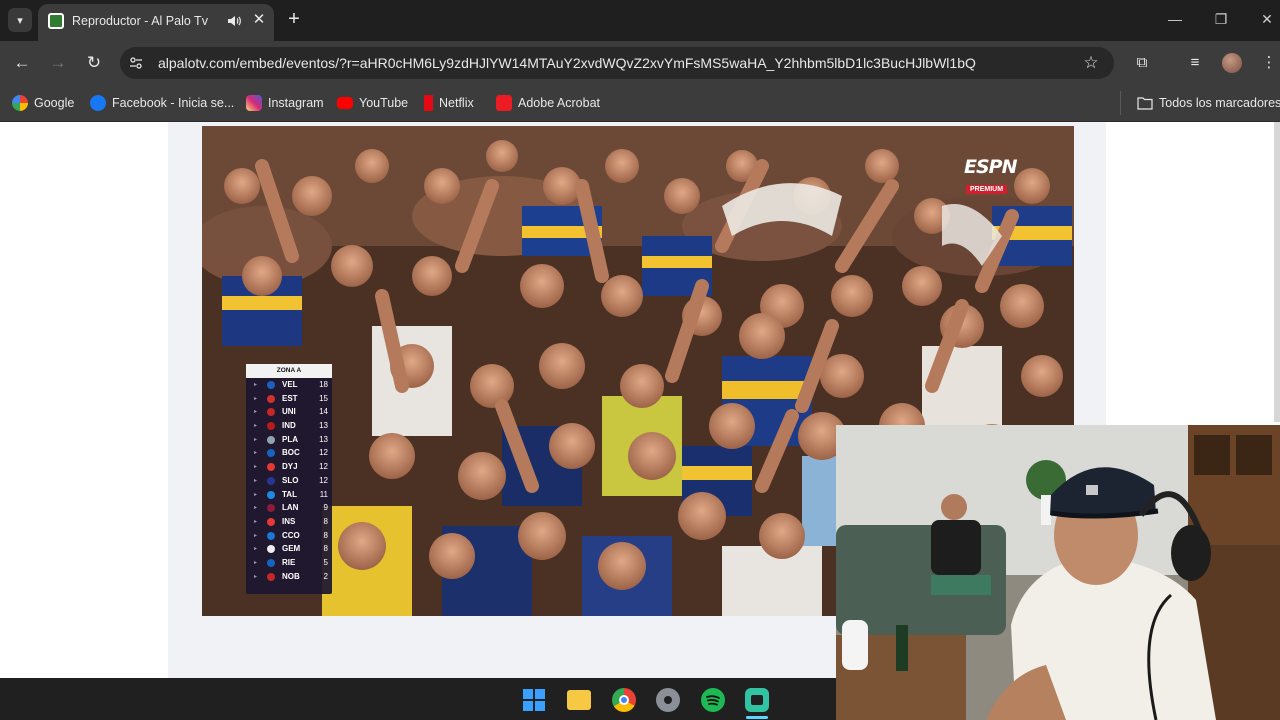 The height and width of the screenshot is (720, 1280). I want to click on standings-row: ▸ GEM 8, so click(289, 549).